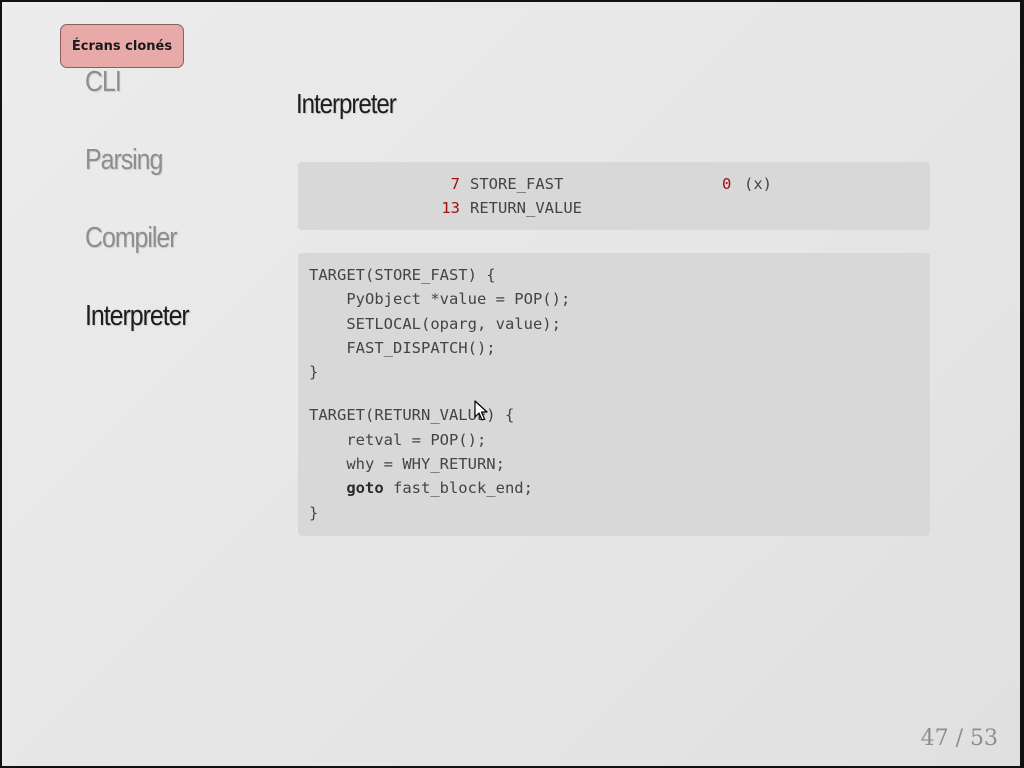 Image resolution: width=1024 pixels, height=768 pixels. What do you see at coordinates (526, 208) in the screenshot?
I see `bytecode-opname: RETURN_VALUE` at bounding box center [526, 208].